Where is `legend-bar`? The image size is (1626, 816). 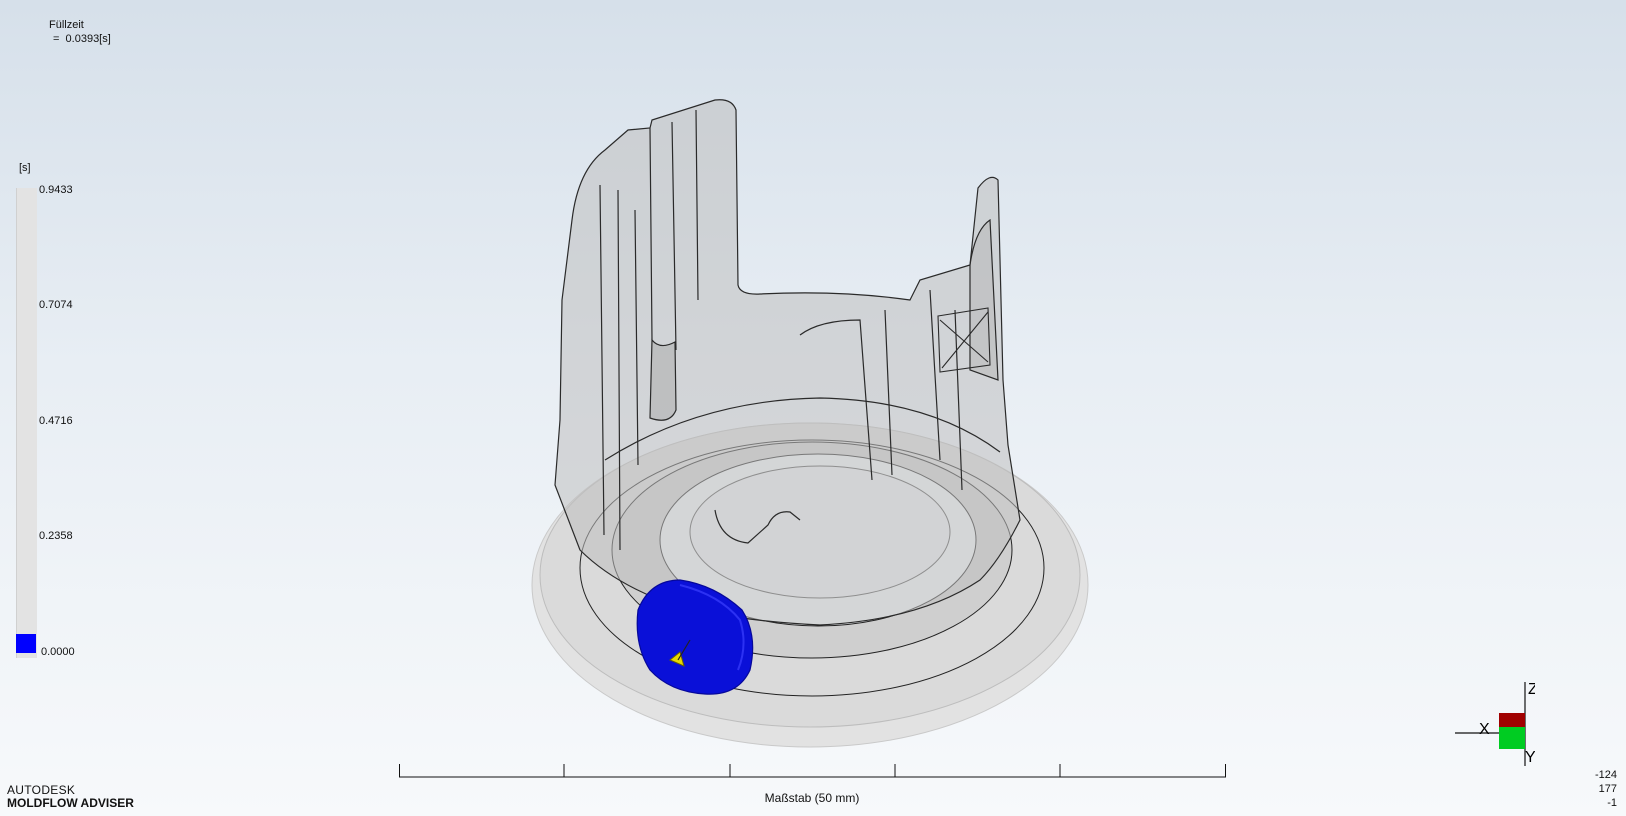 legend-bar is located at coordinates (26, 423).